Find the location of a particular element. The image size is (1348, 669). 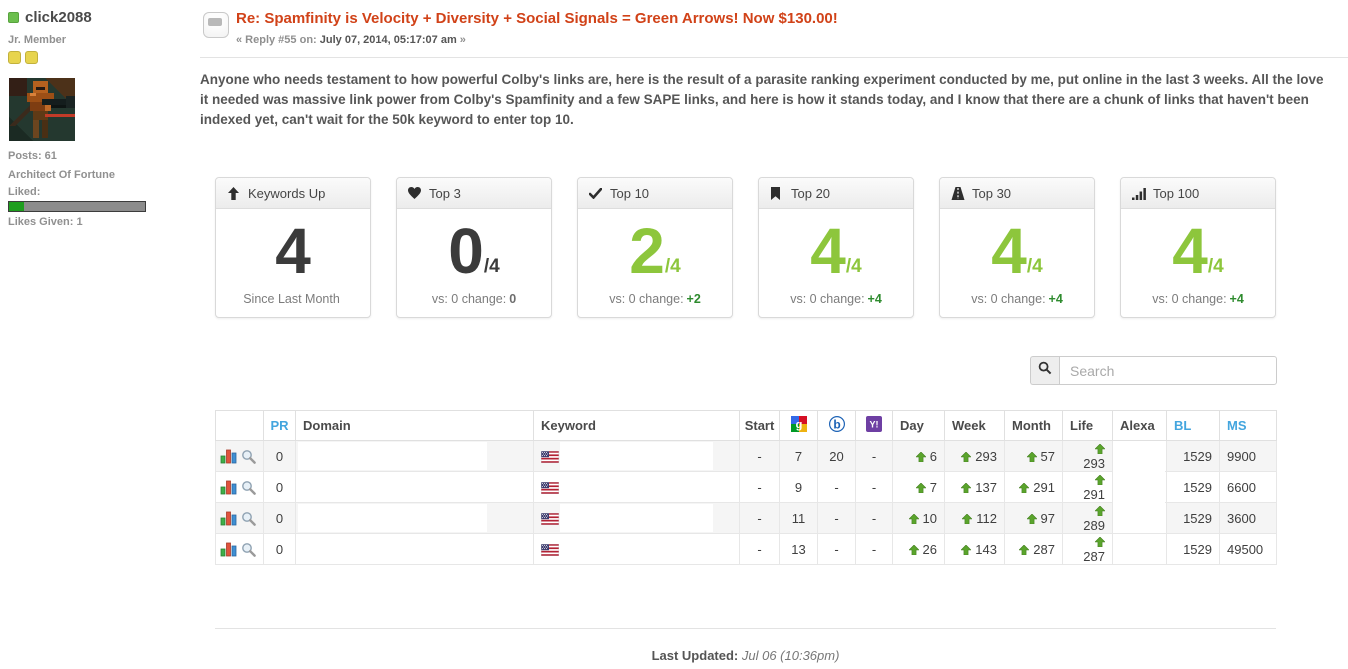

search-icon is located at coordinates (1045, 370).